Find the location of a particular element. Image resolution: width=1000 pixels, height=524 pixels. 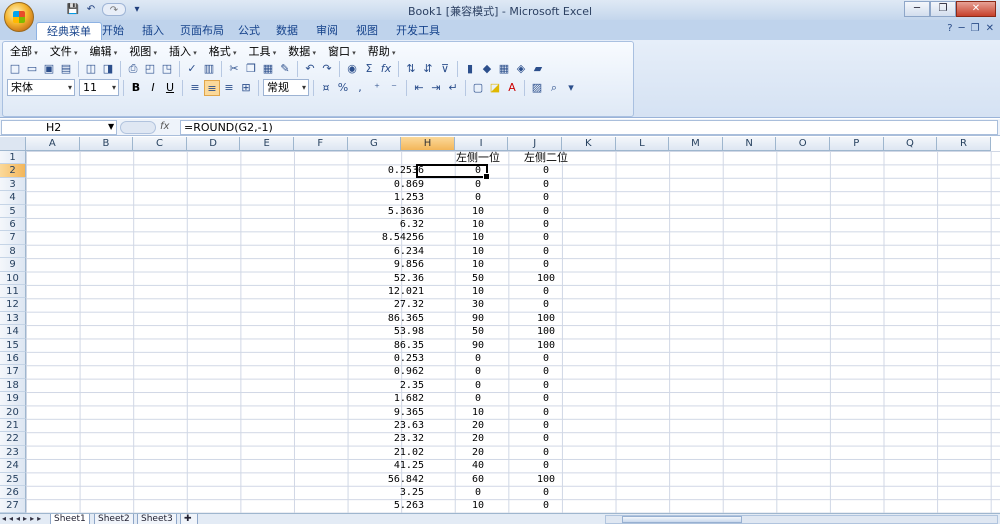

cell-j9: 0 is located at coordinates (546, 264).